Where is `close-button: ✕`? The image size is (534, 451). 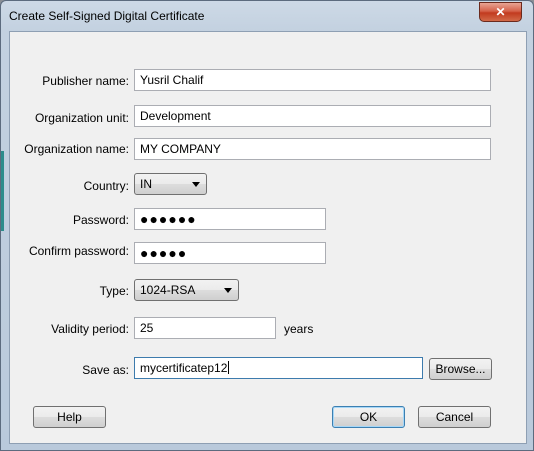 close-button: ✕ is located at coordinates (500, 12).